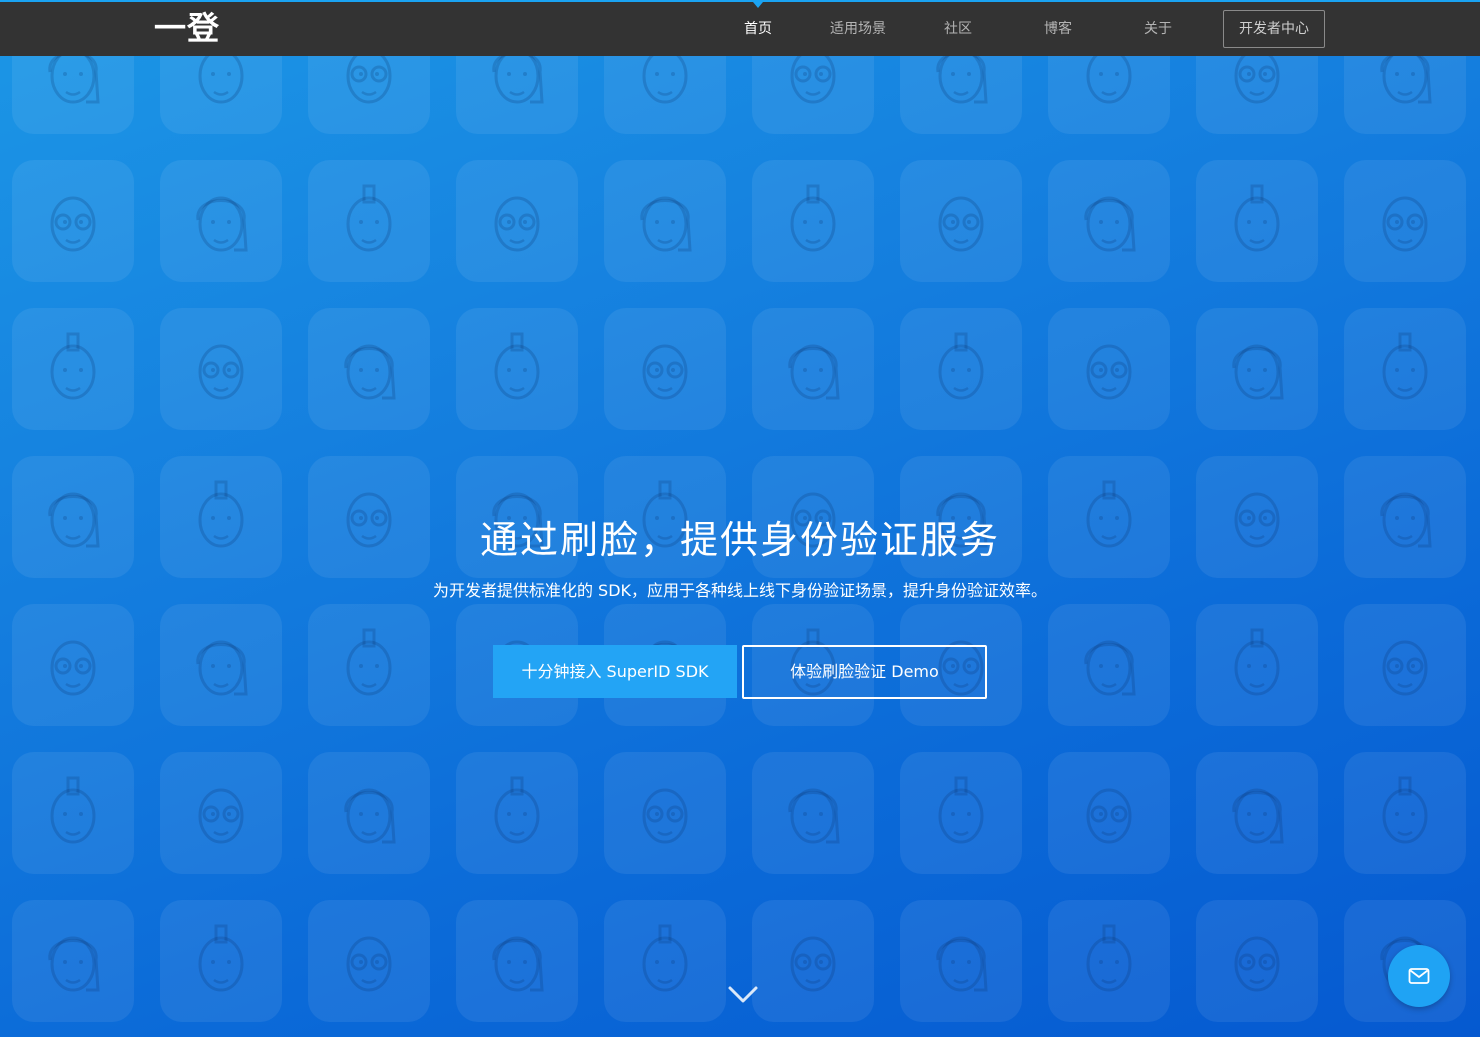  I want to click on nav-item-community: 社区, so click(958, 29).